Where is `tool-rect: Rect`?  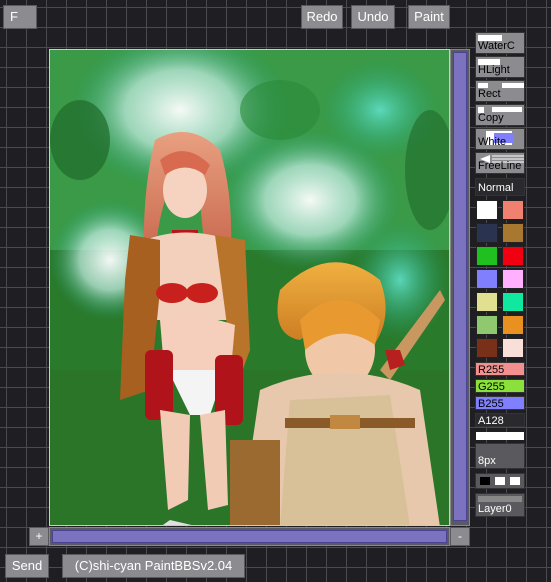
tool-rect: Rect is located at coordinates (500, 91).